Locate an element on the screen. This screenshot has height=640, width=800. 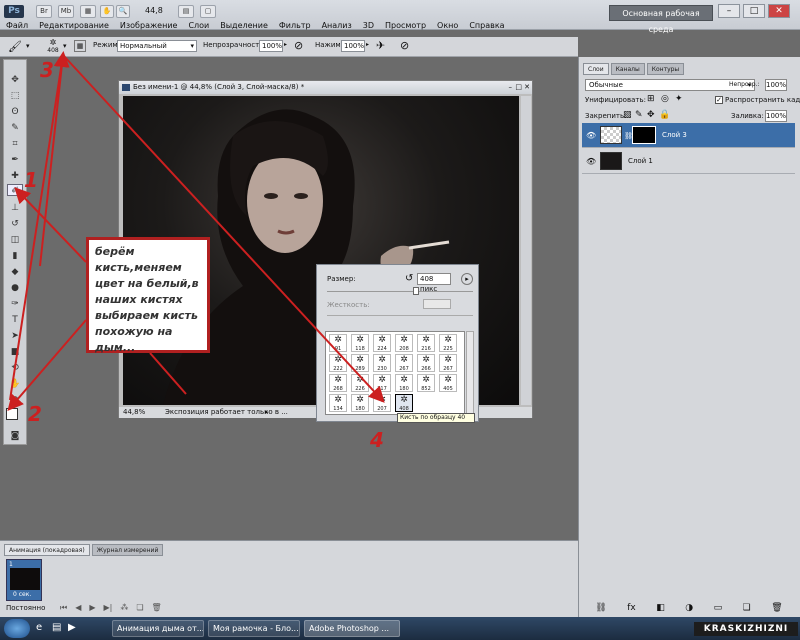
propagate-label: Распространить кадр 1 is located at coordinates (762, 100).